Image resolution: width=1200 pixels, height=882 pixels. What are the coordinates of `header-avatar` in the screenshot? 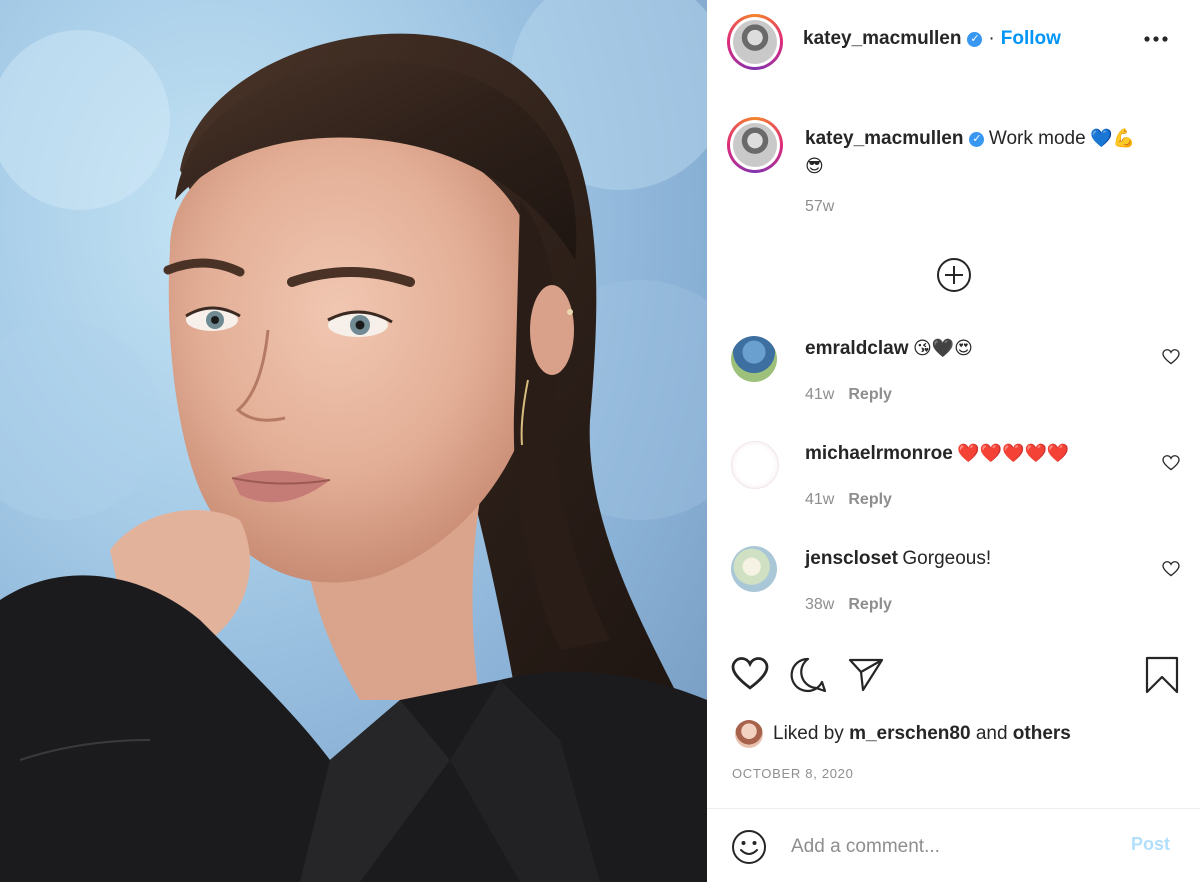 It's located at (755, 42).